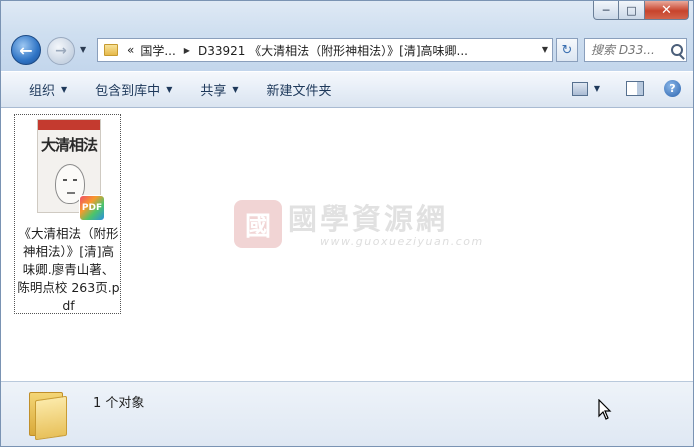  Describe the element at coordinates (605, 409) in the screenshot. I see `mouse-cursor-icon` at that location.